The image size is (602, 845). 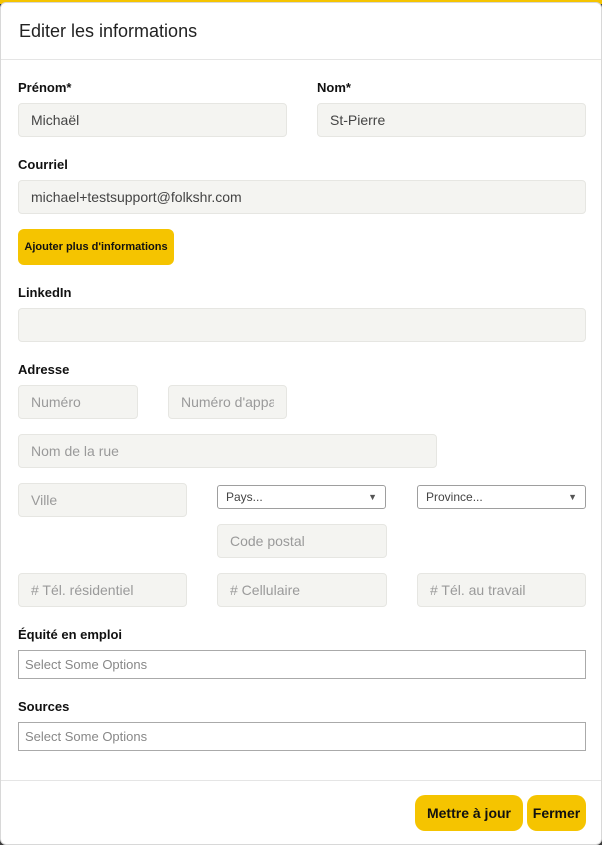 I want to click on courriel-input, so click(x=302, y=197).